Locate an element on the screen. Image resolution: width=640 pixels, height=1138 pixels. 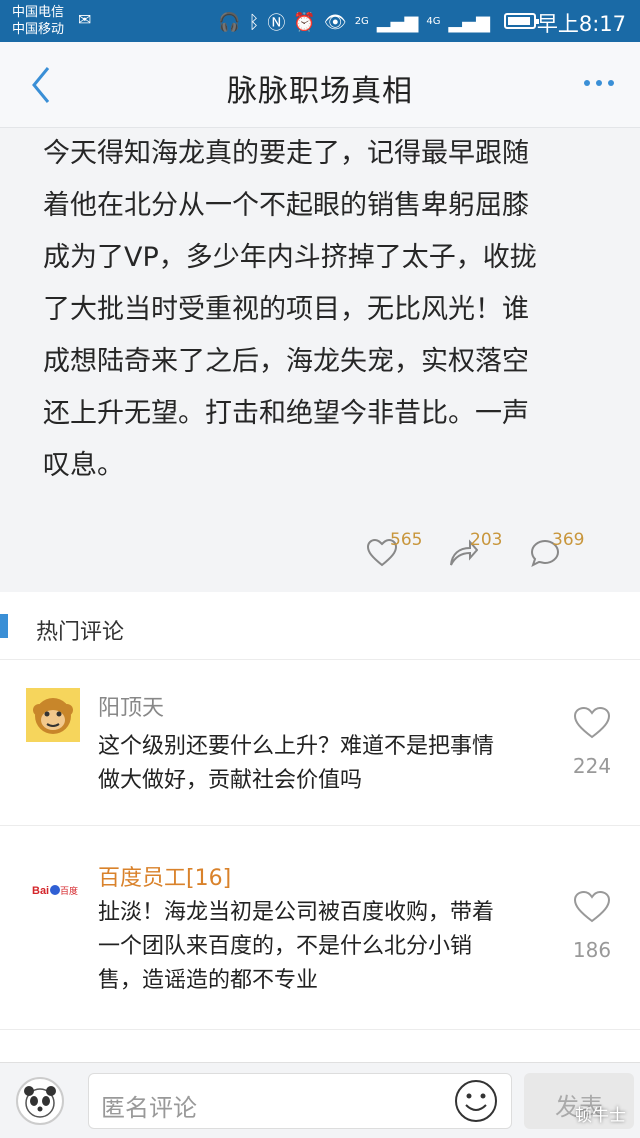
bluetooth-icon: ᛒ is located at coordinates (254, 22).